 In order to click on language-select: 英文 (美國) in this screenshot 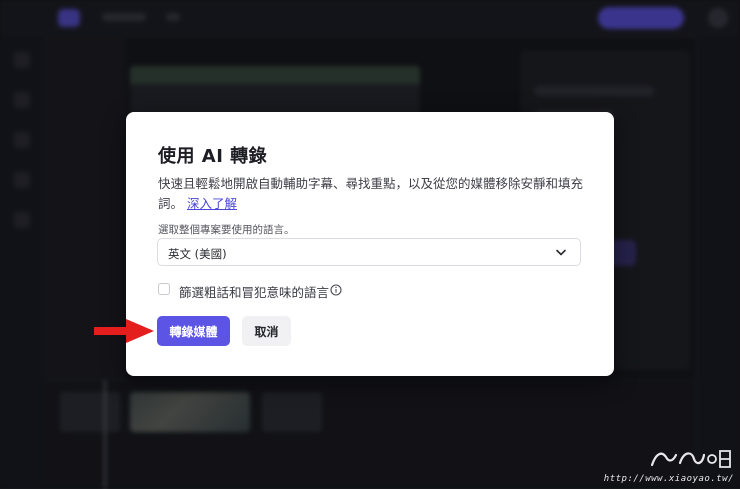, I will do `click(369, 252)`.